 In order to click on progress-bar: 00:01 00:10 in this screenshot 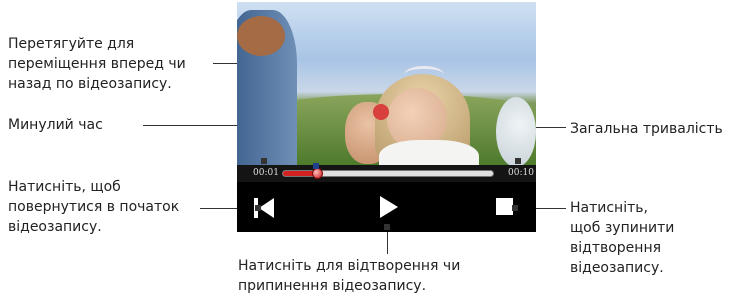, I will do `click(386, 173)`.